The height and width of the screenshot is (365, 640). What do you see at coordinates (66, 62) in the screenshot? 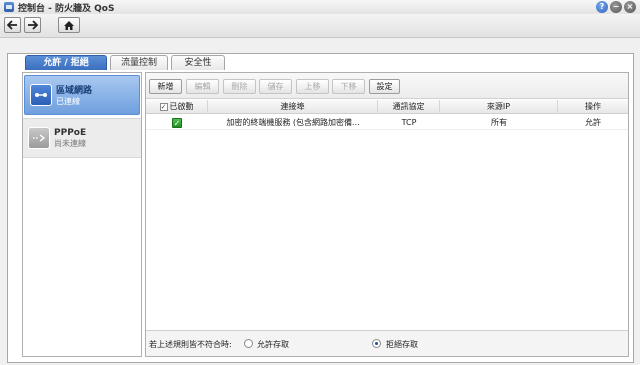
I see `tab-allow-deny: 允許 / 拒絕` at bounding box center [66, 62].